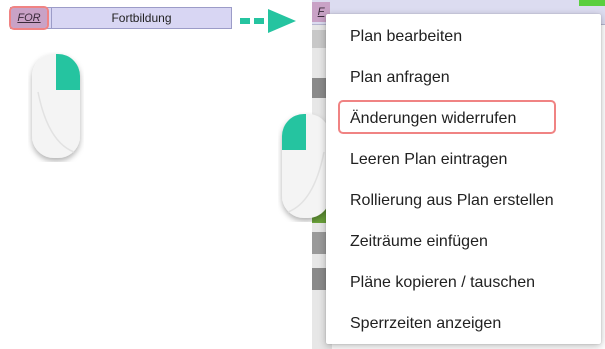 Image resolution: width=605 pixels, height=349 pixels. I want to click on menu-item-plaene-kopieren: Pläne kopieren / tauschen, so click(442, 283).